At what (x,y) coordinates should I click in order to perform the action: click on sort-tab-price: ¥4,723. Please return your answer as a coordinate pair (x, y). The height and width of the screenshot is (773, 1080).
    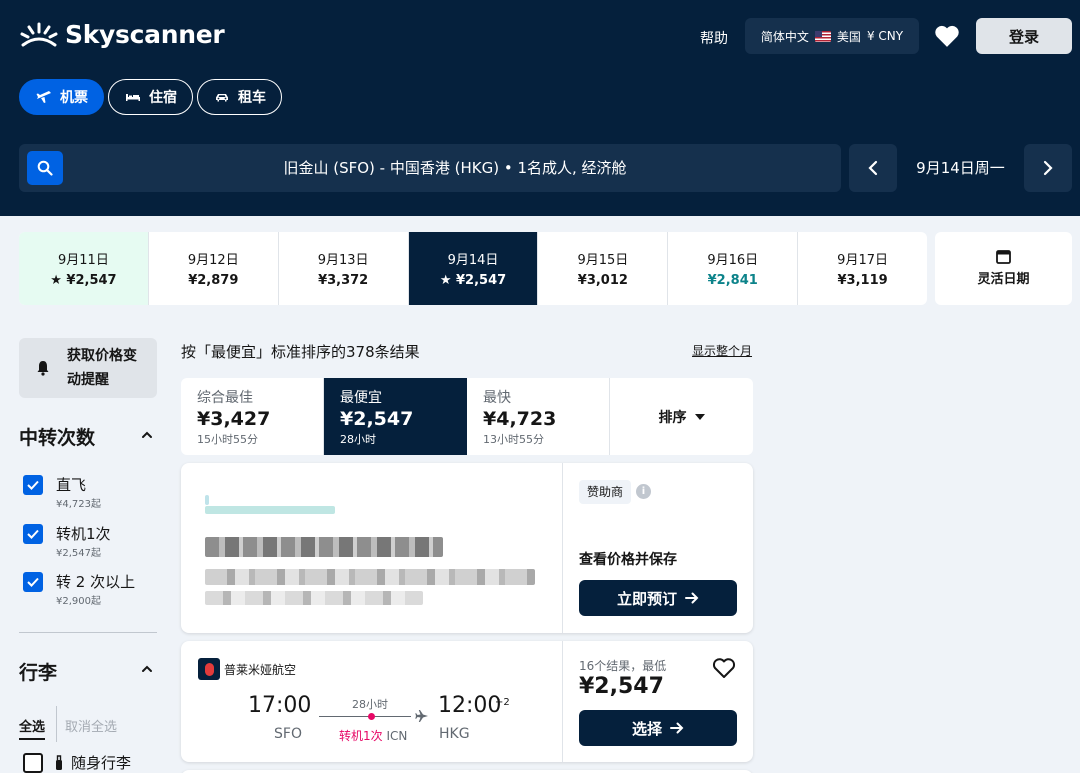
    Looking at the image, I should click on (520, 419).